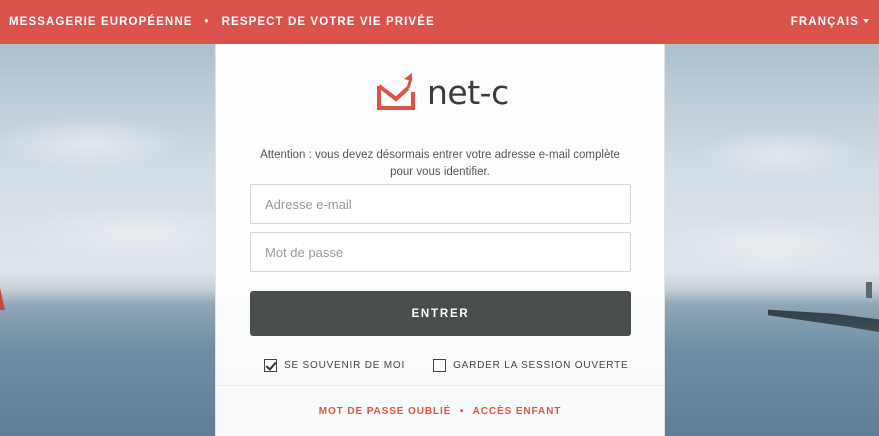 The width and height of the screenshot is (879, 436). Describe the element at coordinates (866, 21) in the screenshot. I see `caret-down-icon` at that location.